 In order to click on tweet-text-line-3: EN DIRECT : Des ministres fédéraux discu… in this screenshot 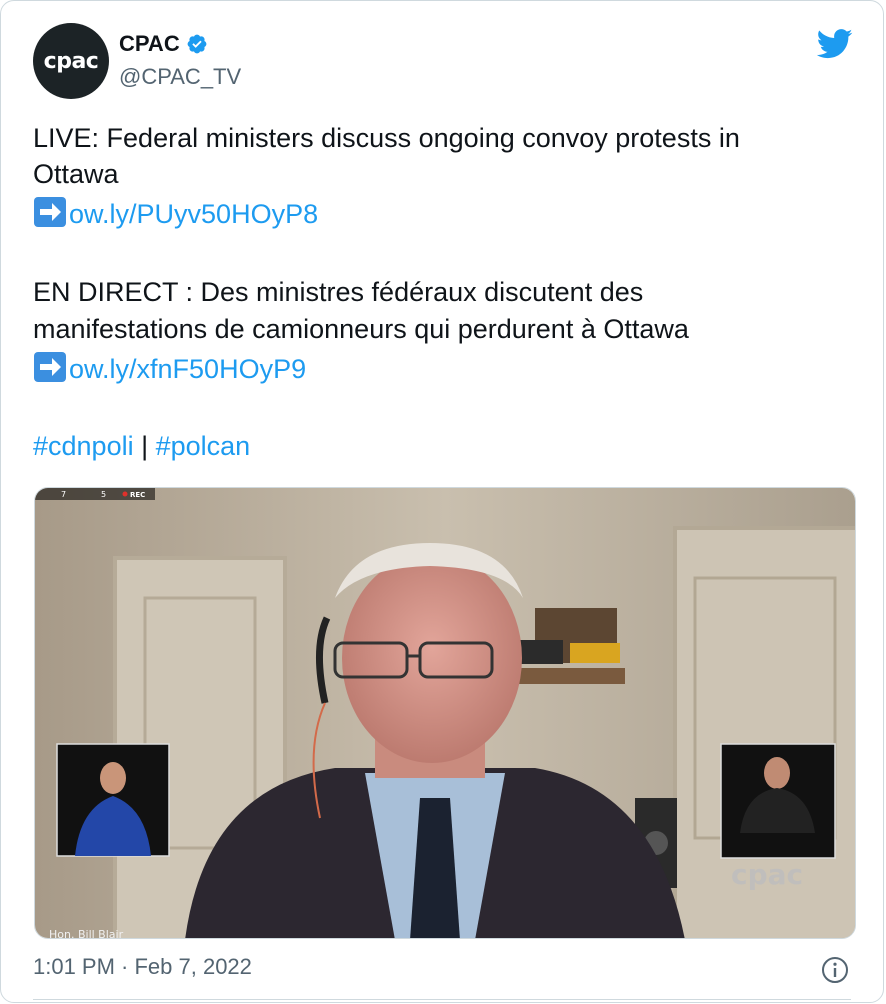, I will do `click(338, 292)`.